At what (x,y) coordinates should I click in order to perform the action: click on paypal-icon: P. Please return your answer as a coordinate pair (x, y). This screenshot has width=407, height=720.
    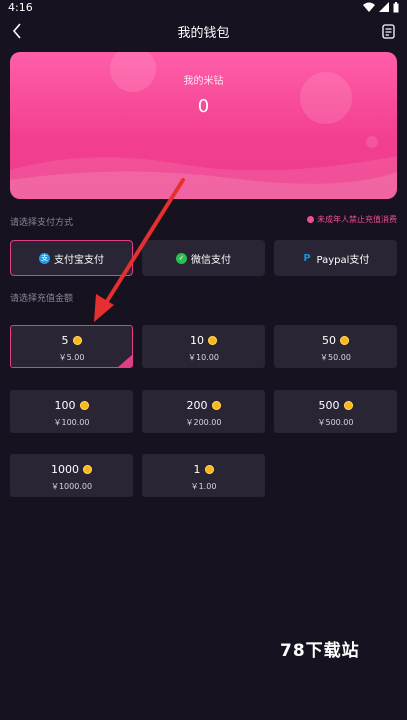
    Looking at the image, I should click on (307, 258).